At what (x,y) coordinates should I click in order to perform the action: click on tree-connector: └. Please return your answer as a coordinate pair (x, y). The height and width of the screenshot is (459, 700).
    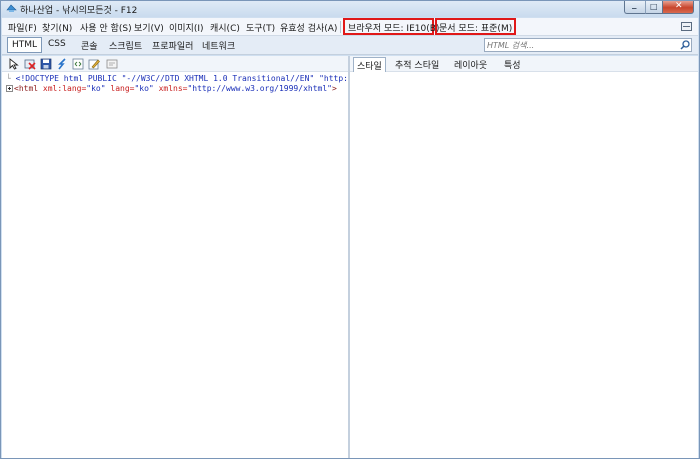
    Looking at the image, I should click on (11, 78).